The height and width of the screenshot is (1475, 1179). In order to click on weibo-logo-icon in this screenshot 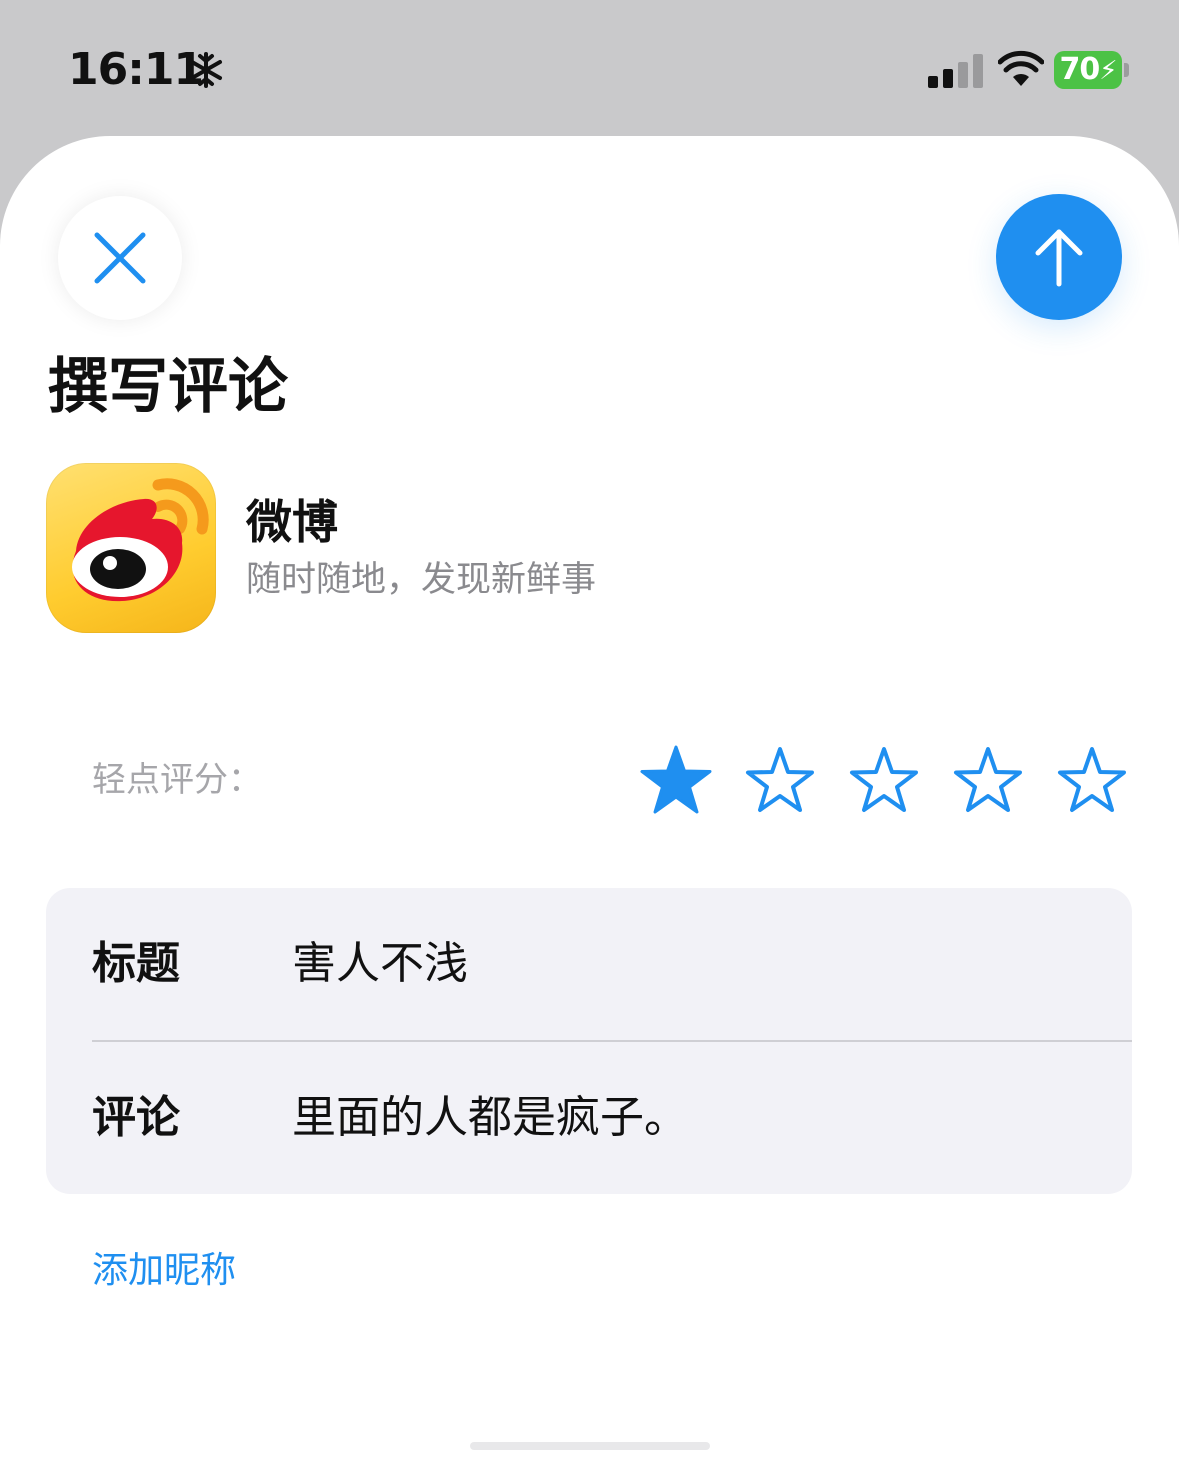, I will do `click(140, 540)`.